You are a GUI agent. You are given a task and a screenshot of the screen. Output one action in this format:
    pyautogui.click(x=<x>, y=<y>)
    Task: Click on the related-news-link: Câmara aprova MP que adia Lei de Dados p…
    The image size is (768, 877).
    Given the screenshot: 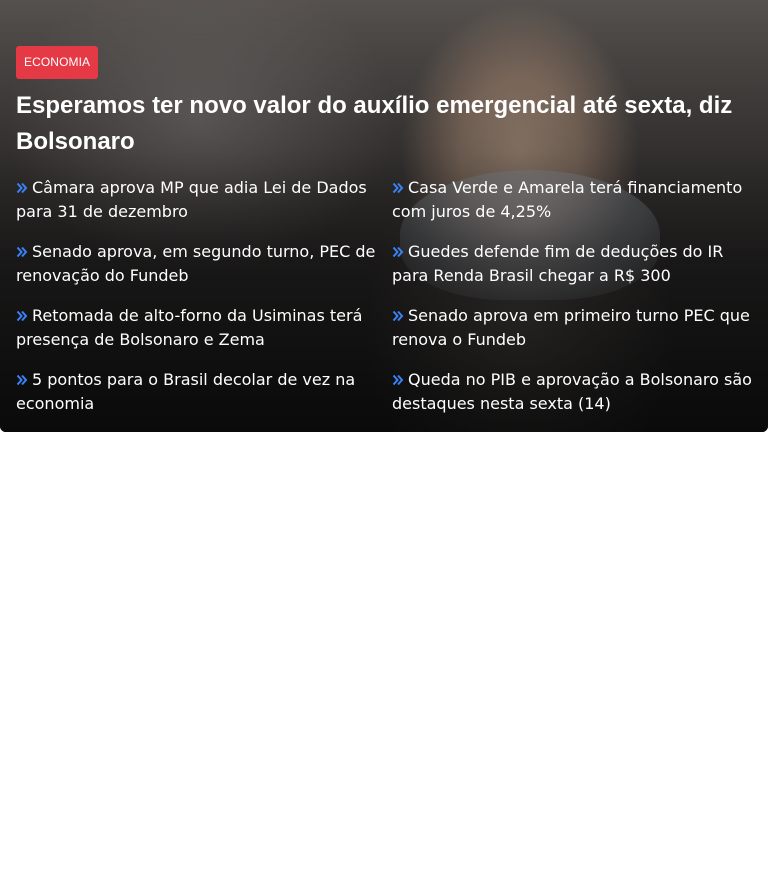 What is the action you would take?
    pyautogui.click(x=196, y=200)
    